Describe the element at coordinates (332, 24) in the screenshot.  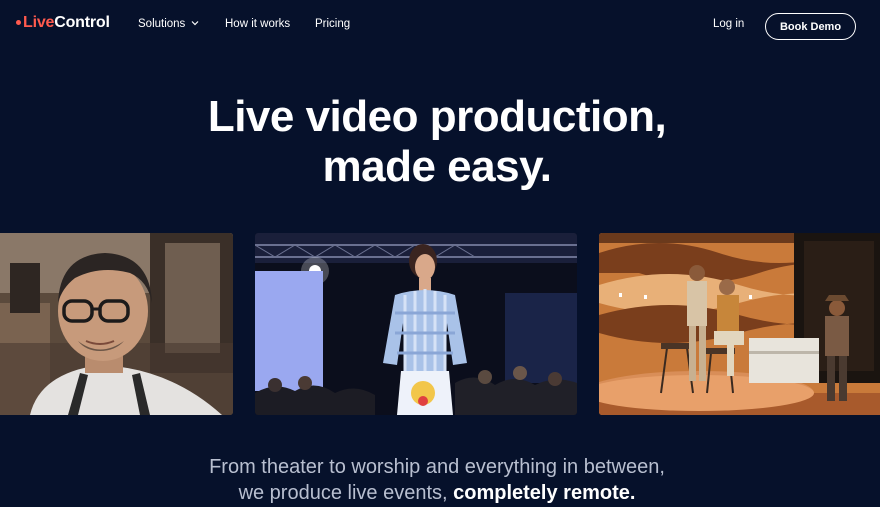
I see `nav-pricing: Pricing` at that location.